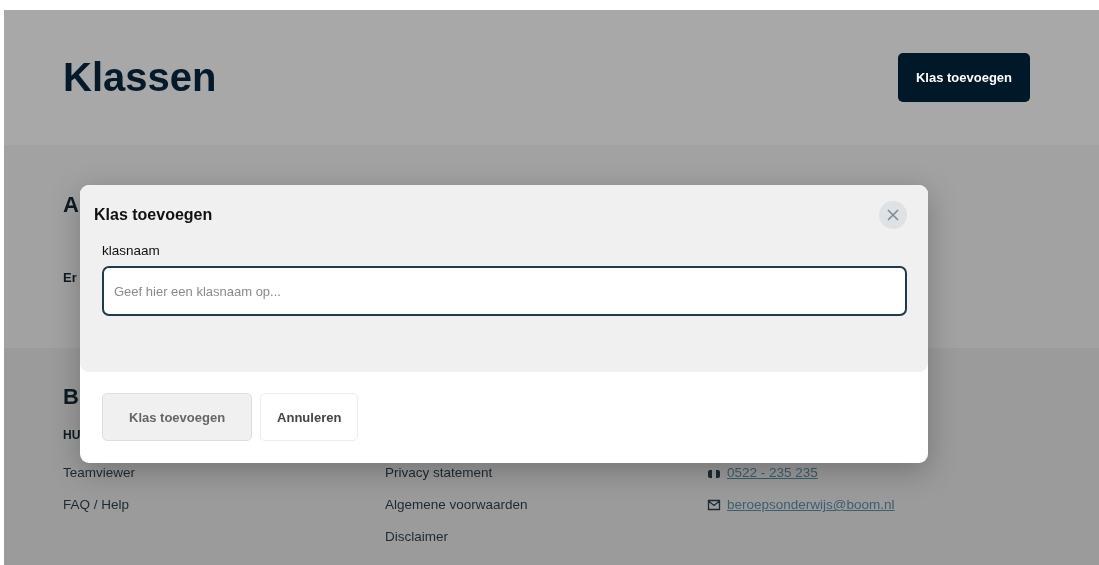  Describe the element at coordinates (153, 215) in the screenshot. I see `dialog-title: Klas toevoegen` at that location.